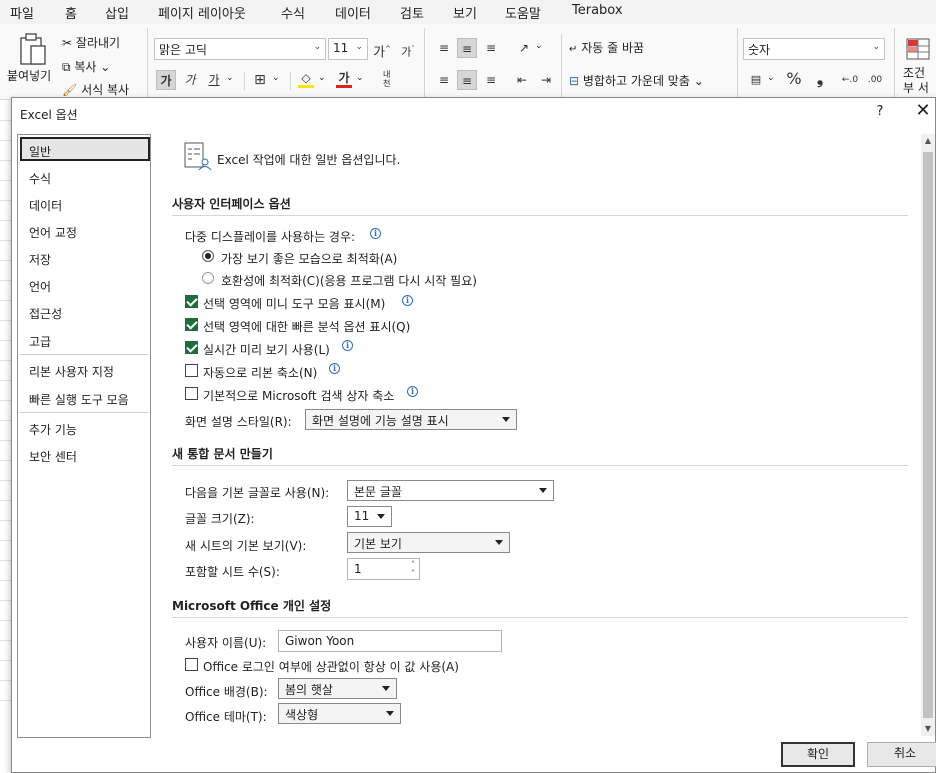  Describe the element at coordinates (444, 80) in the screenshot. I see `align-left-icon: ≡` at that location.